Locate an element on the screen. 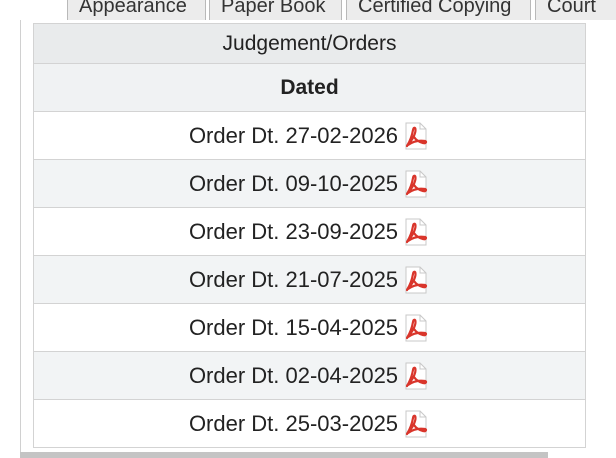 The height and width of the screenshot is (458, 616). table-row: Order Dt. 21-07-2025 is located at coordinates (309, 279).